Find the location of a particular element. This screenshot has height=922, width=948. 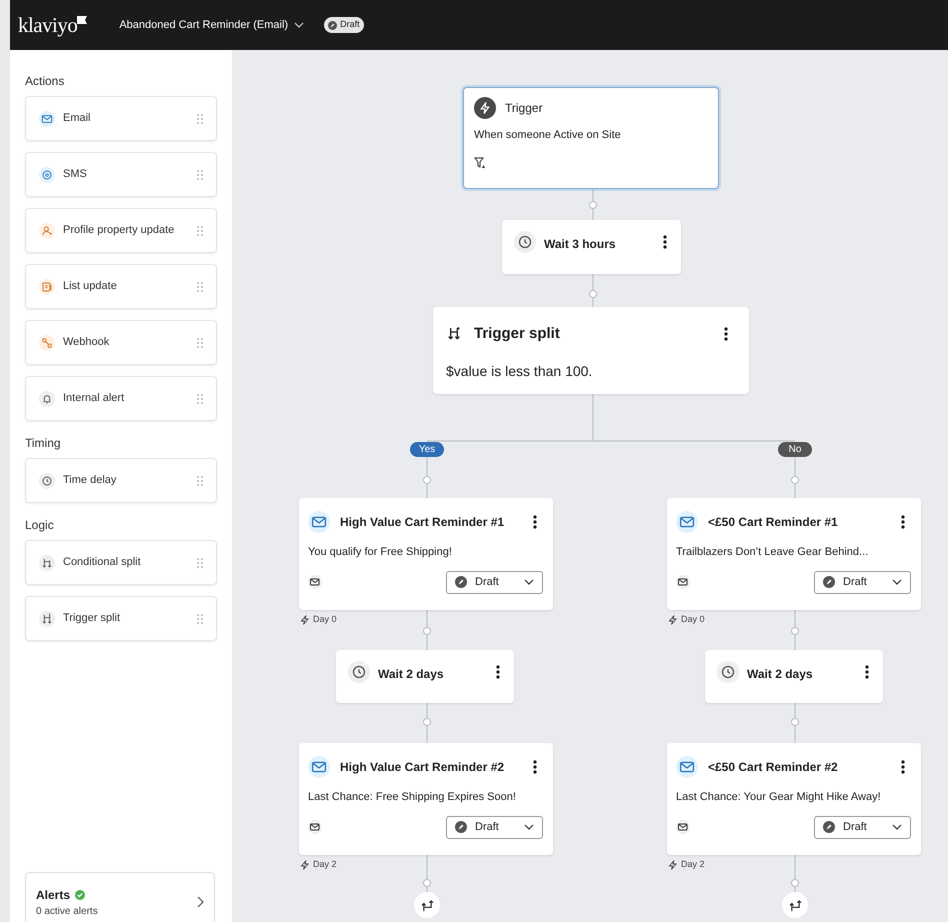

section-heading: Timing is located at coordinates (43, 443).